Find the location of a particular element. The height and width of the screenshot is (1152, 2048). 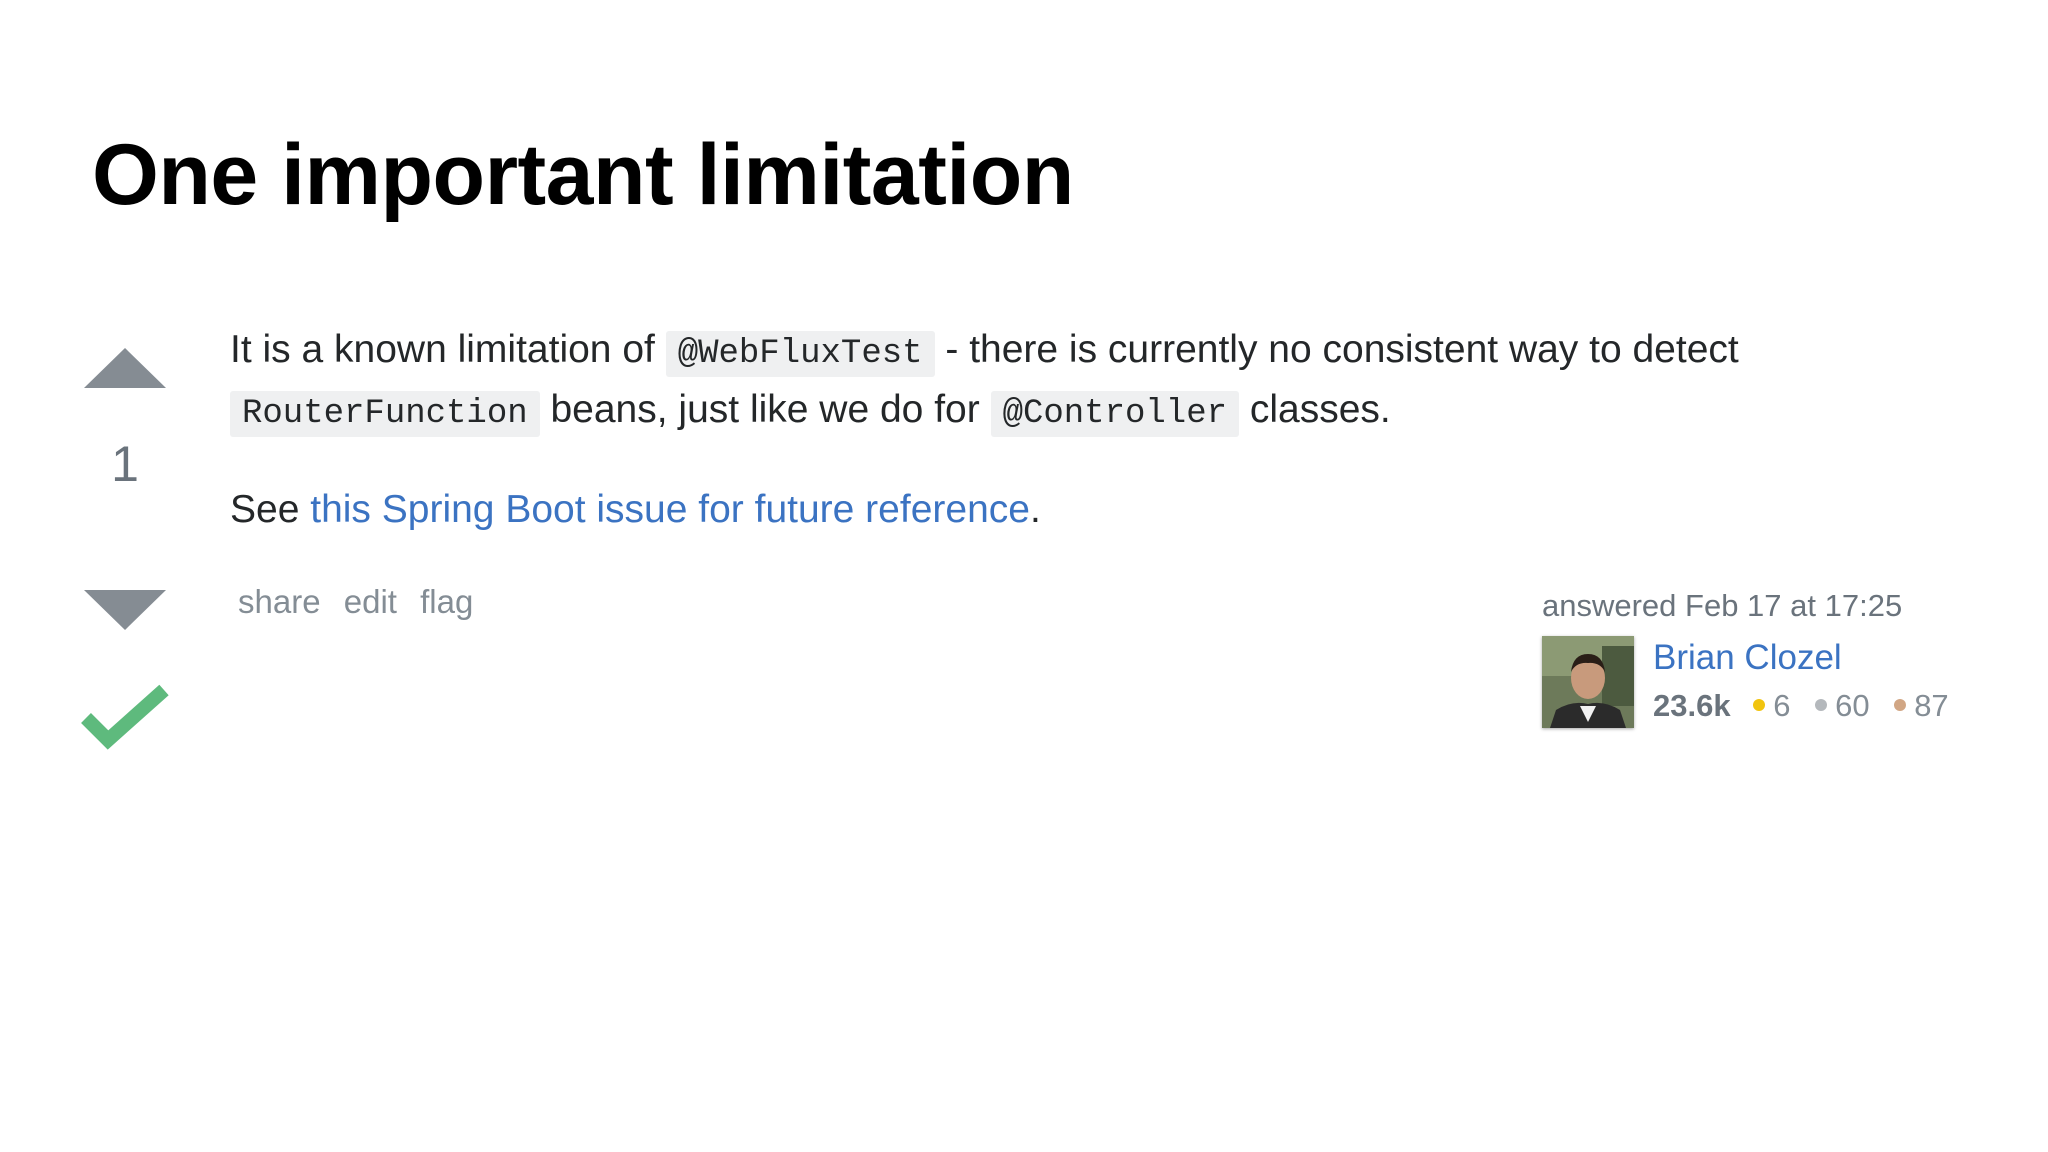

inline-code-controller: @Controller is located at coordinates (1114, 414).